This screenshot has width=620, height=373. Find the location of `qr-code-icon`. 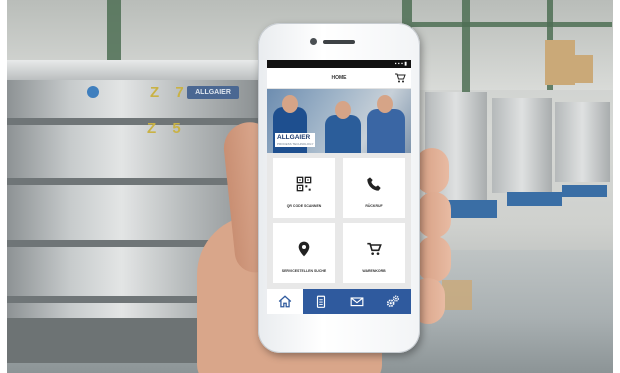

qr-code-icon is located at coordinates (304, 184).